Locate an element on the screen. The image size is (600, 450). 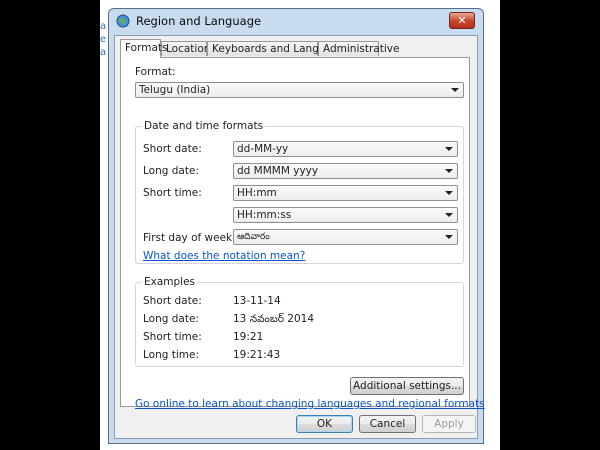
tab-location: Location is located at coordinates (185, 48).